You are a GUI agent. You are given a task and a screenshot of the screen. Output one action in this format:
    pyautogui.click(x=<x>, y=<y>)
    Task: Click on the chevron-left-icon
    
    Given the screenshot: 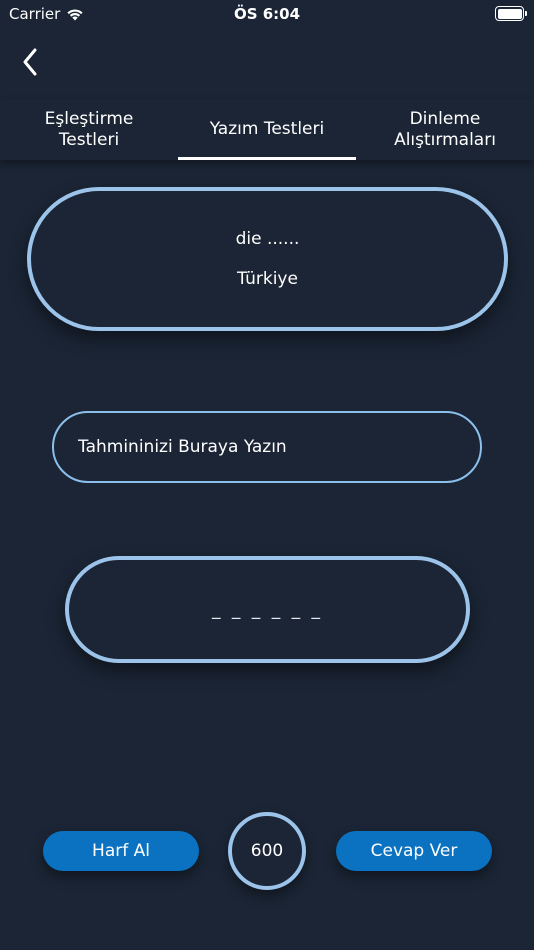 What is the action you would take?
    pyautogui.click(x=30, y=62)
    